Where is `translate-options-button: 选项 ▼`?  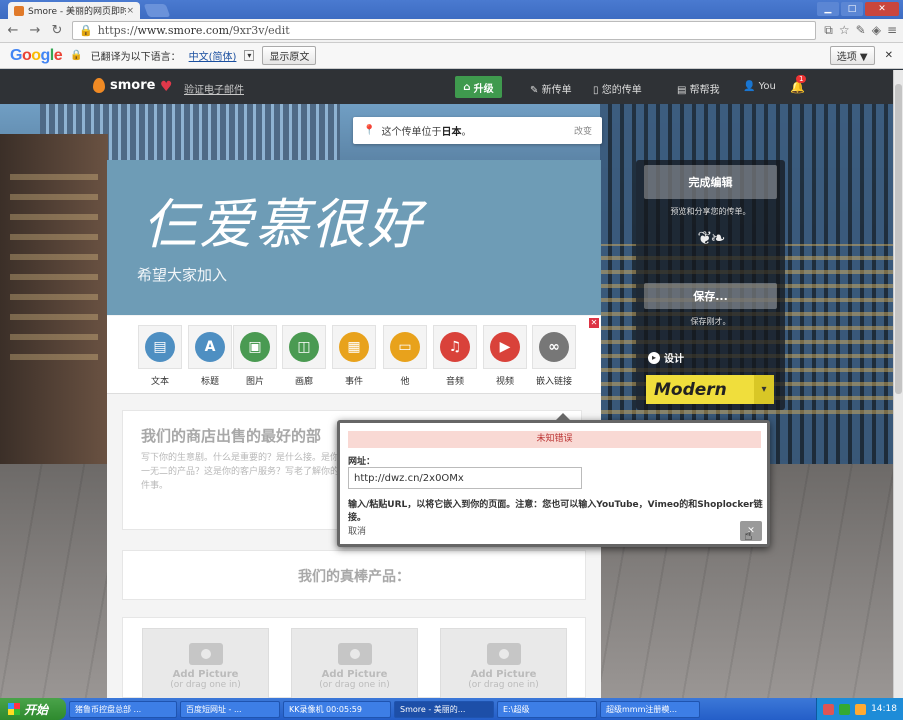
translate-options-button: 选项 ▼ is located at coordinates (852, 55).